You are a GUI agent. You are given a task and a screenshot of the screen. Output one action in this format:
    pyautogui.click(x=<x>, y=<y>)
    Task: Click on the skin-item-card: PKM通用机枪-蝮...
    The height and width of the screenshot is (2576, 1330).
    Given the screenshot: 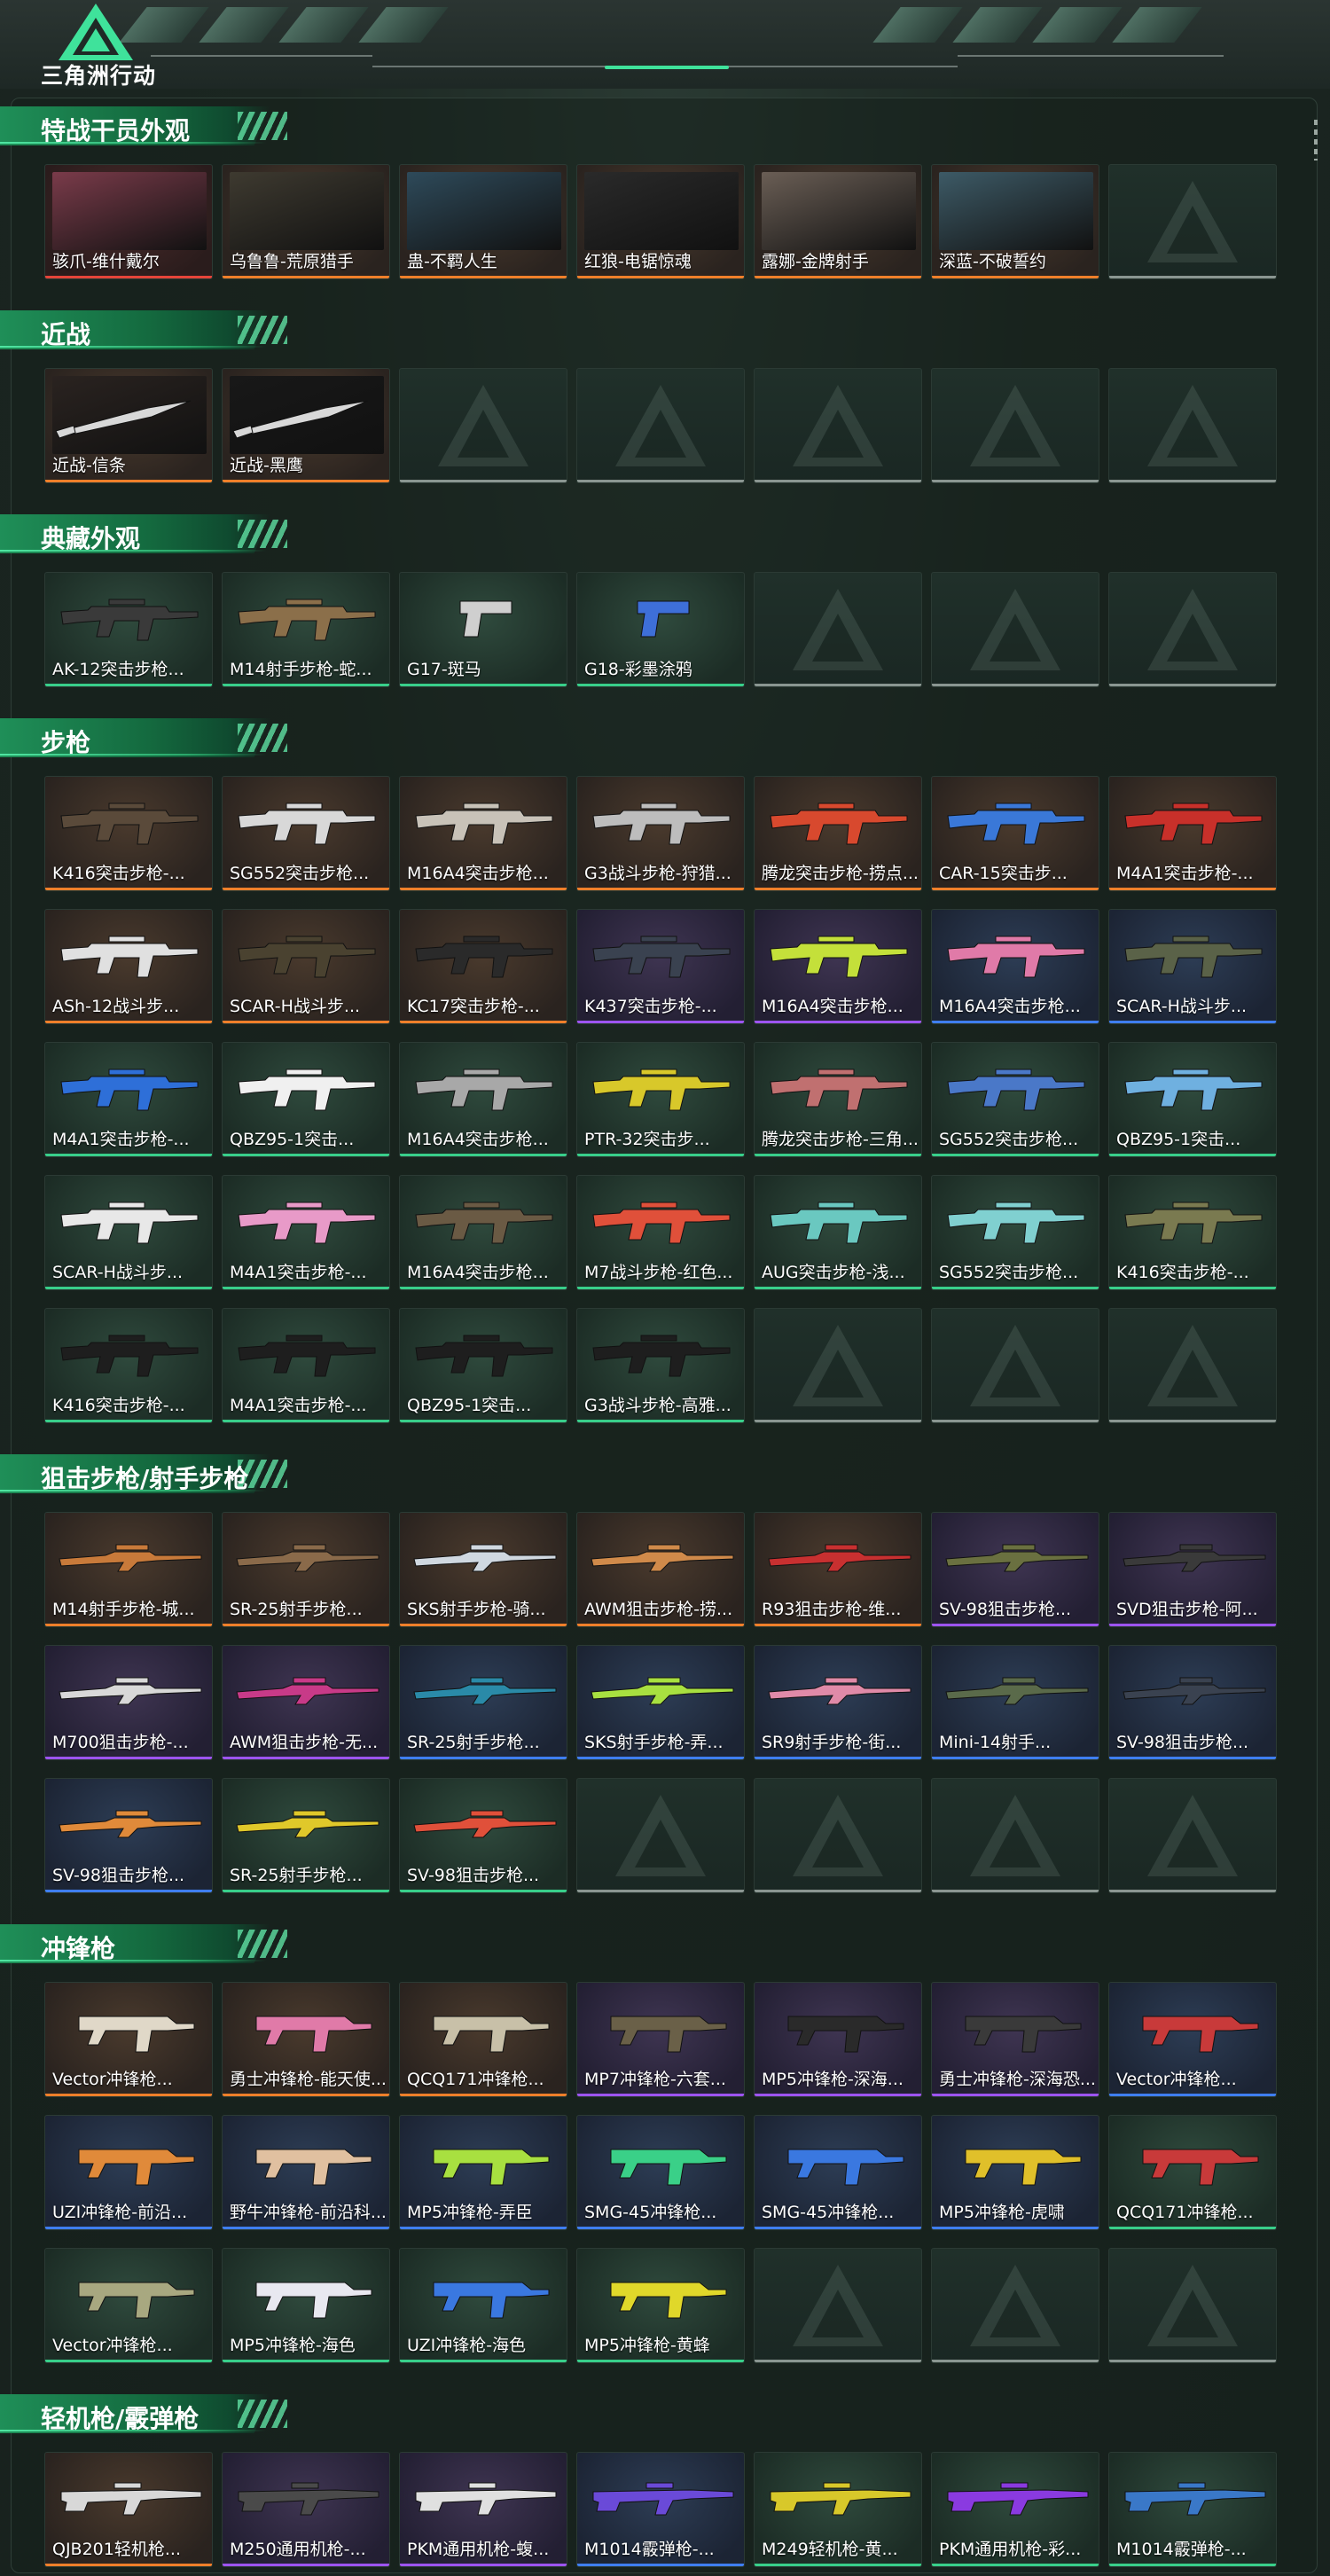 What is the action you would take?
    pyautogui.click(x=483, y=2509)
    